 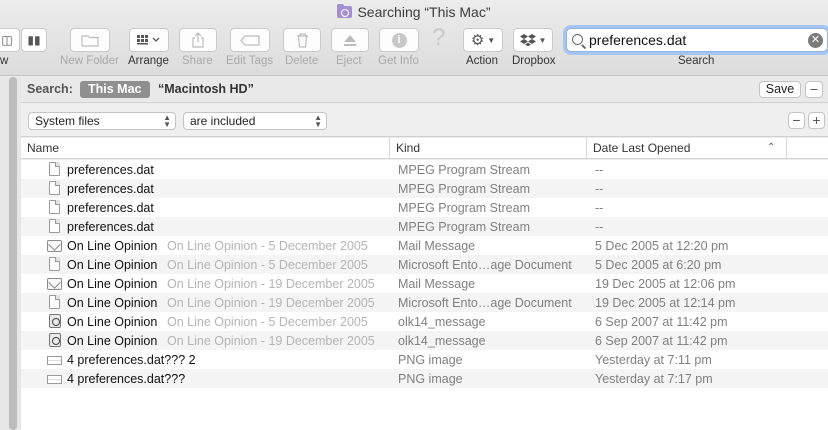 What do you see at coordinates (814, 89) in the screenshot?
I see `remove-search-button: −` at bounding box center [814, 89].